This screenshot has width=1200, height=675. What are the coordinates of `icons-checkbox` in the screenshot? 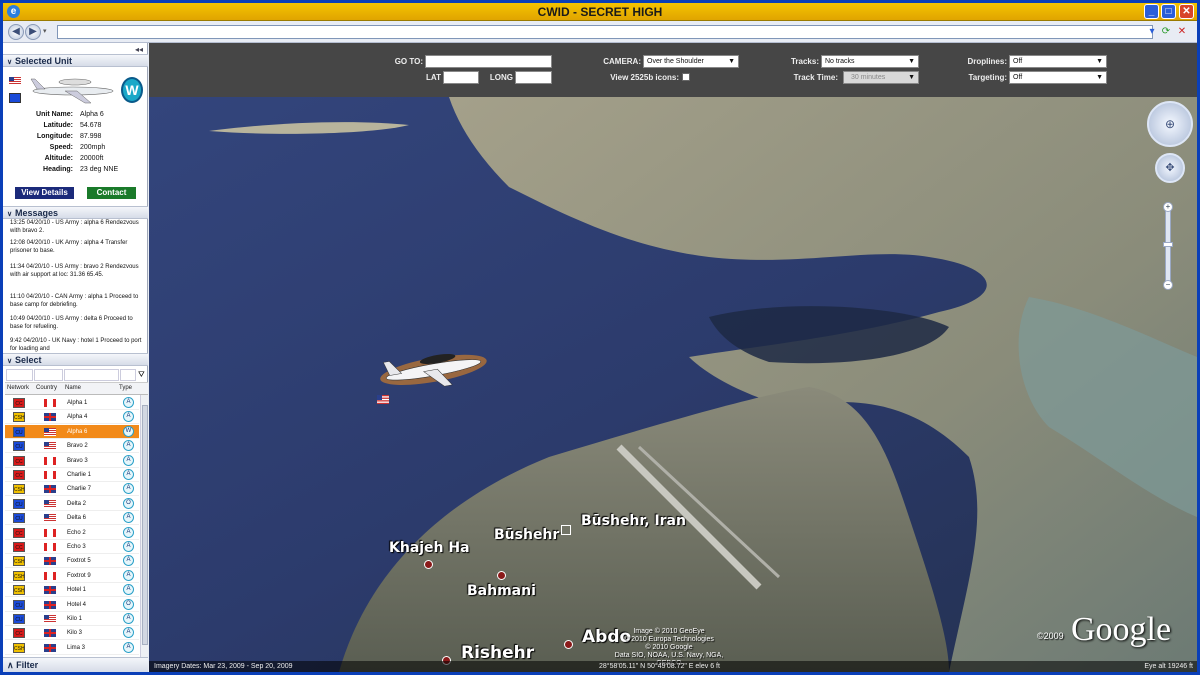 It's located at (686, 77).